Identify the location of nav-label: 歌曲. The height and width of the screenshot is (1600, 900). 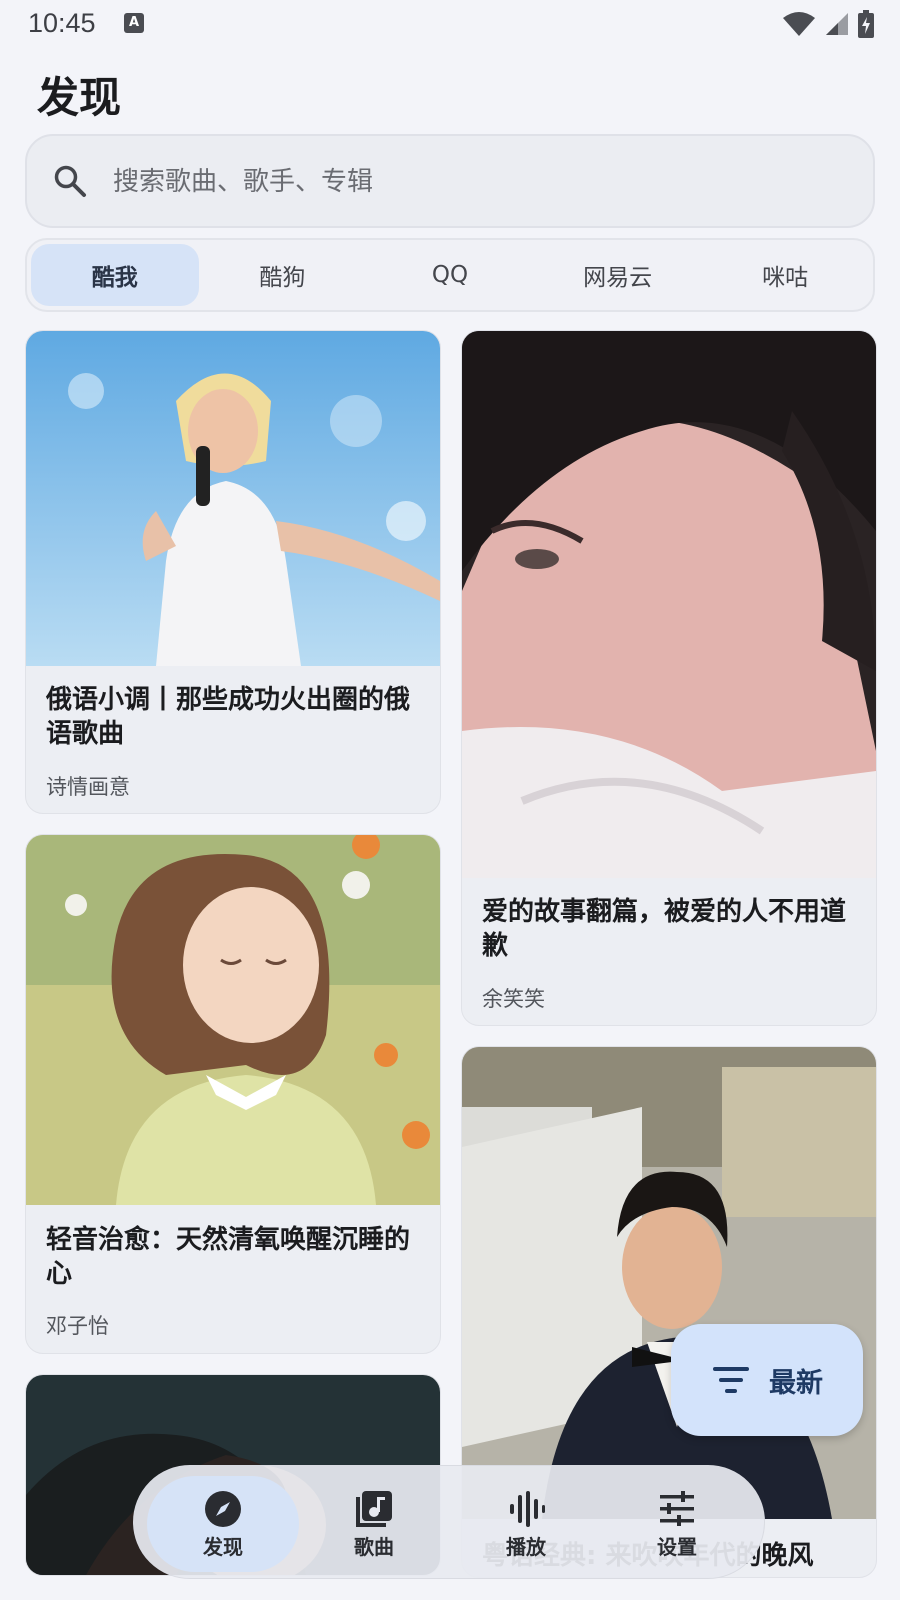
(374, 1546).